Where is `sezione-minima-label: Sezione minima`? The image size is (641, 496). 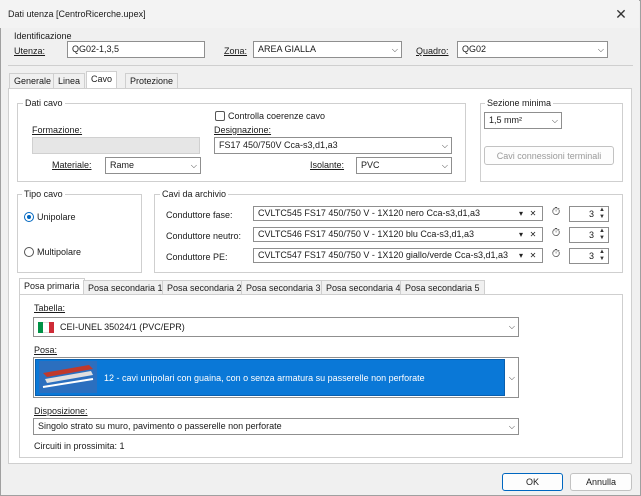 sezione-minima-label: Sezione minima is located at coordinates (519, 103).